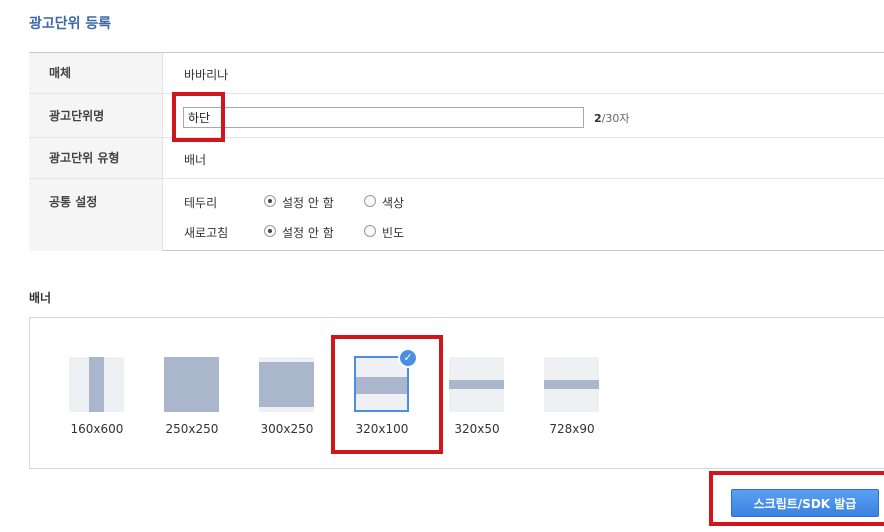 Image resolution: width=884 pixels, height=532 pixels. Describe the element at coordinates (572, 429) in the screenshot. I see `size-label-728x90: 728x90` at that location.